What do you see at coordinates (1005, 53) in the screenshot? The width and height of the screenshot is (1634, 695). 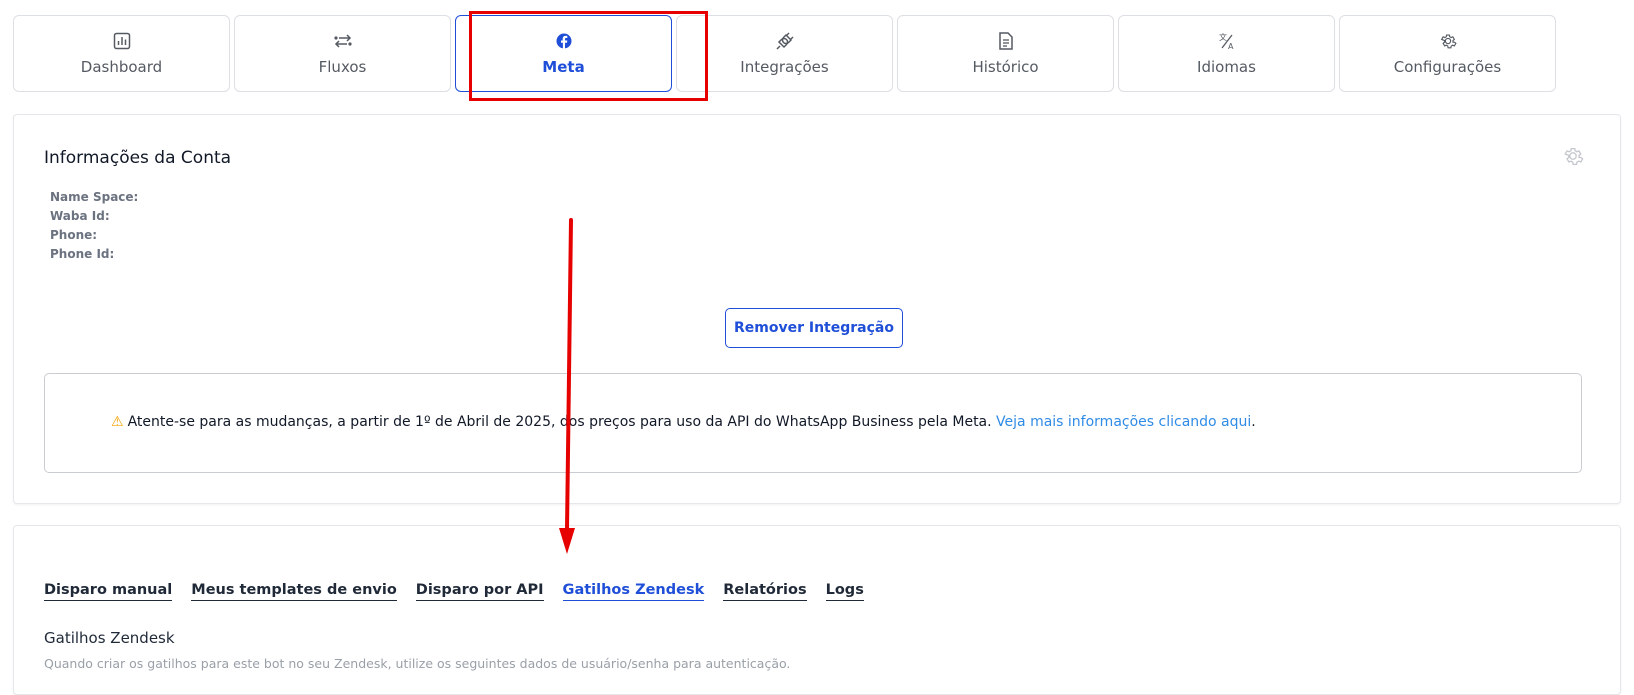 I see `nav-historico: Histórico` at bounding box center [1005, 53].